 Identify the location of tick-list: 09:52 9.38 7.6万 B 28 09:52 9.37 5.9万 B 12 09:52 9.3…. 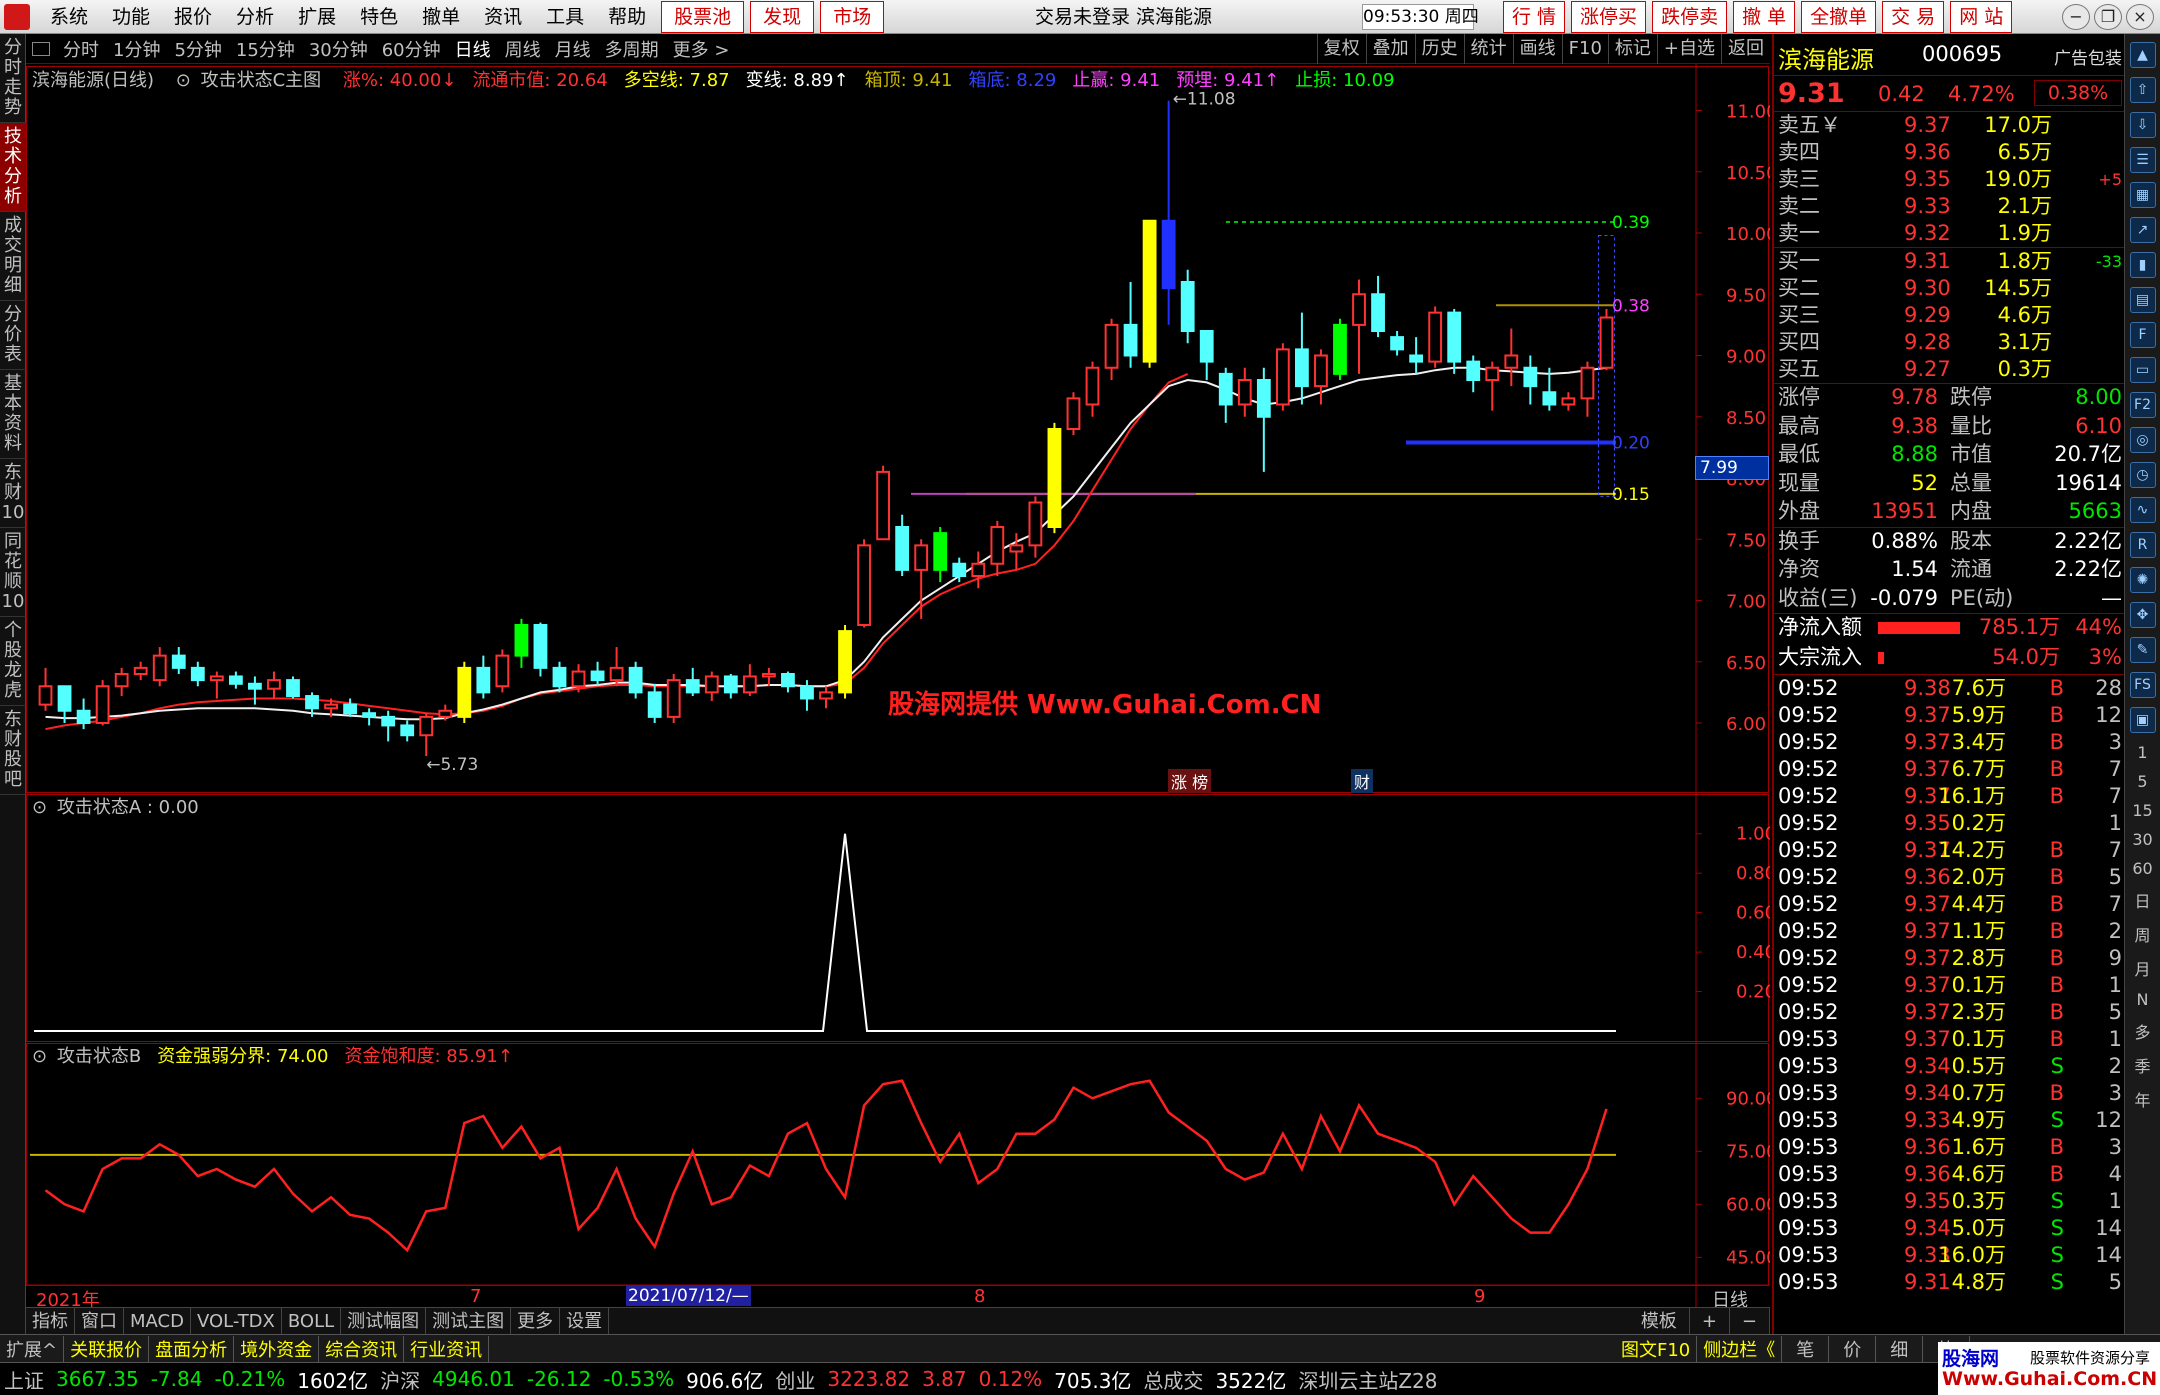
(1949, 985).